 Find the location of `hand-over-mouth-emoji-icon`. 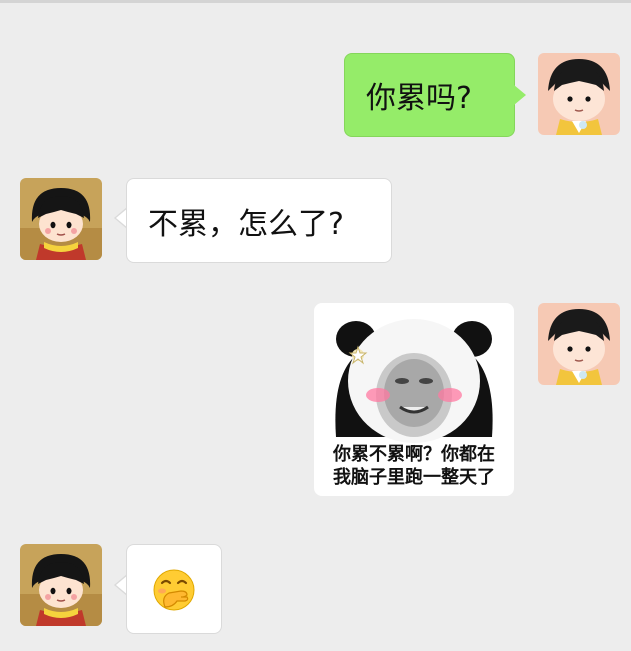

hand-over-mouth-emoji-icon is located at coordinates (174, 590).